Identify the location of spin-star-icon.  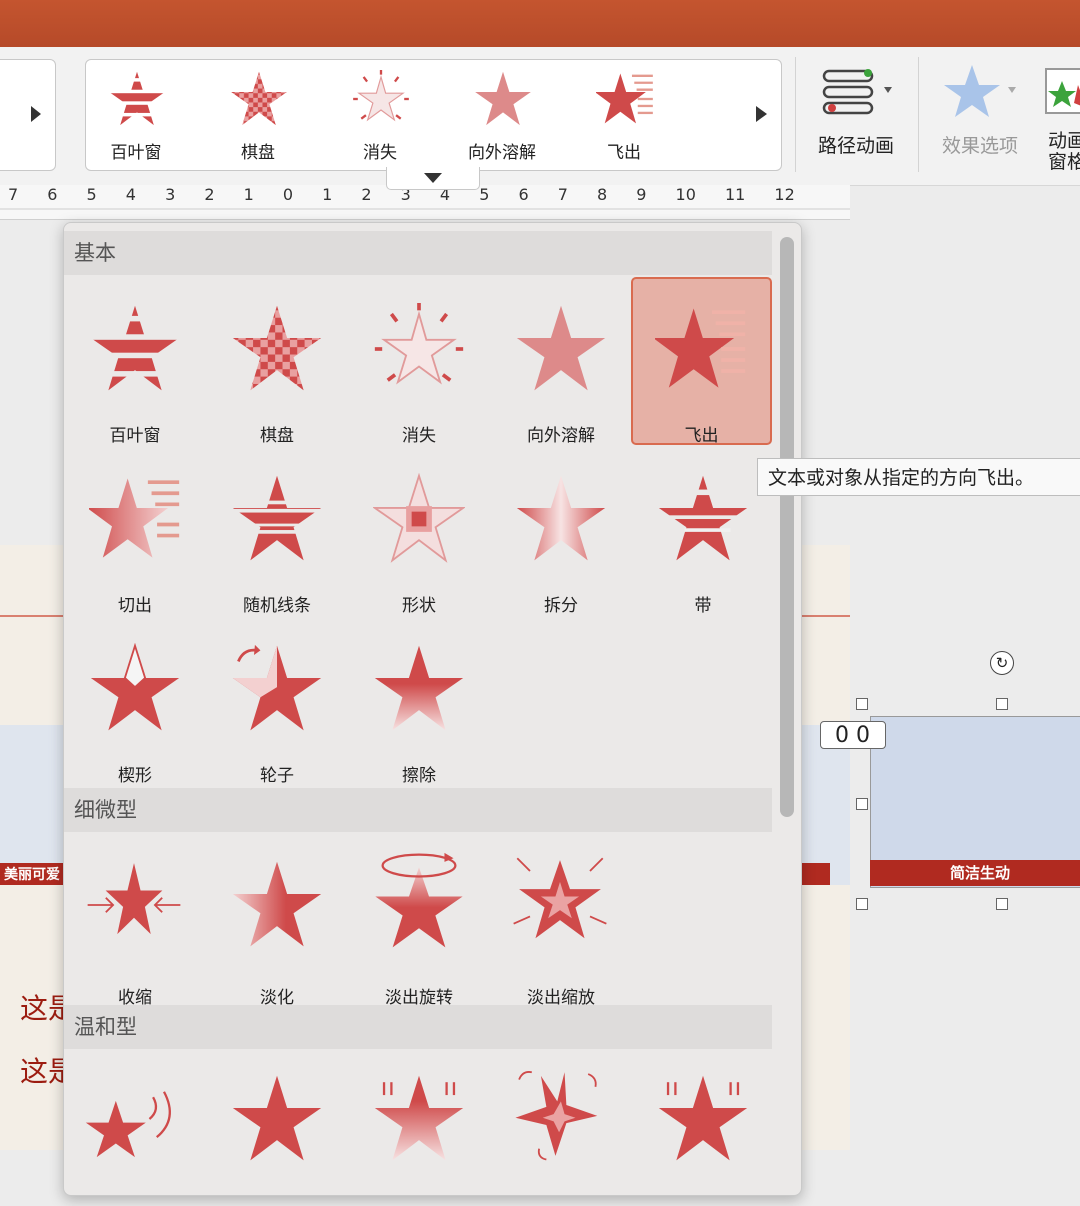
(556, 1116).